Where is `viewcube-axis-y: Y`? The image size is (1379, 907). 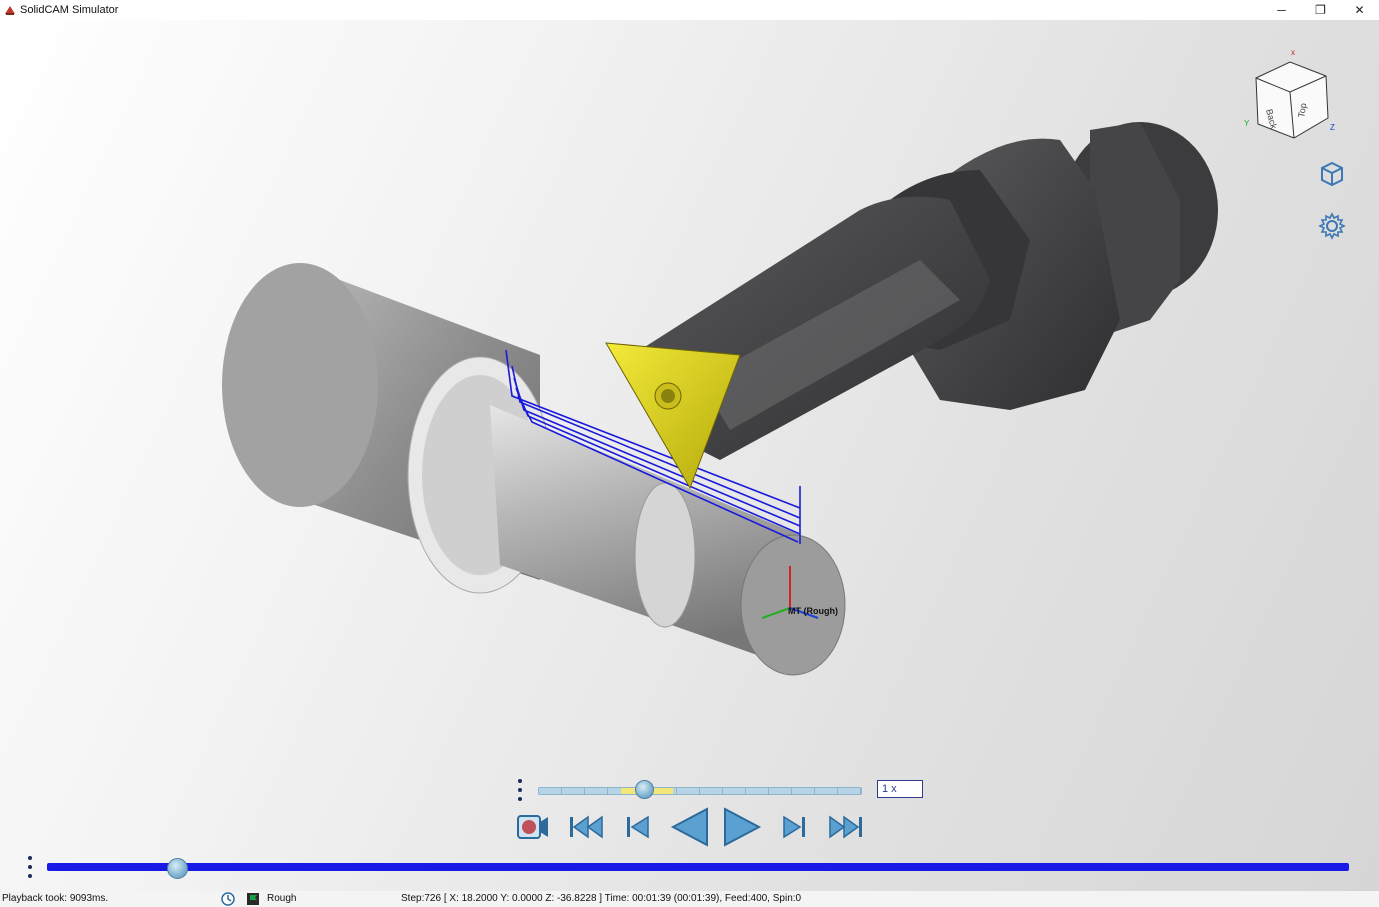 viewcube-axis-y: Y is located at coordinates (1247, 123).